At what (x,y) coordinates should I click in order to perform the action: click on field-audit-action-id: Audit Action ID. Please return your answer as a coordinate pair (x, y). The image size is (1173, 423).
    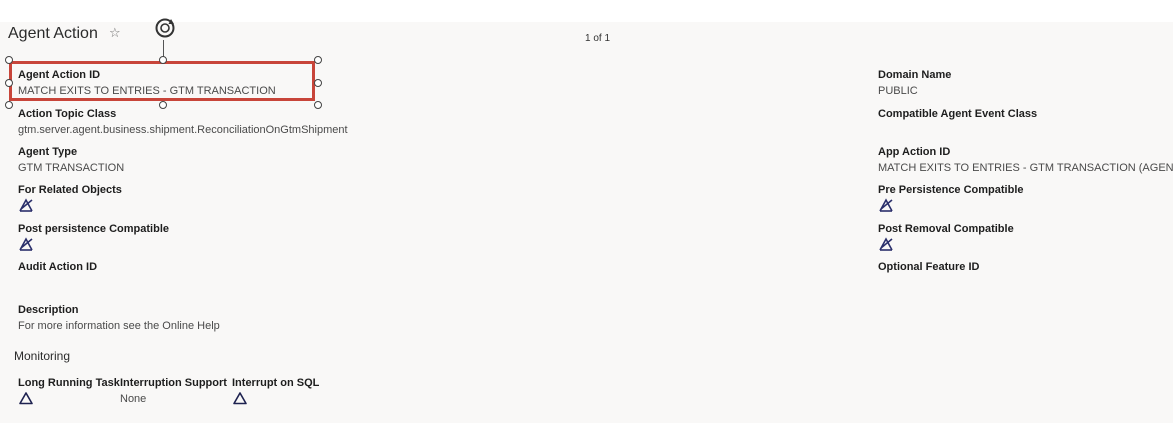
    Looking at the image, I should click on (57, 268).